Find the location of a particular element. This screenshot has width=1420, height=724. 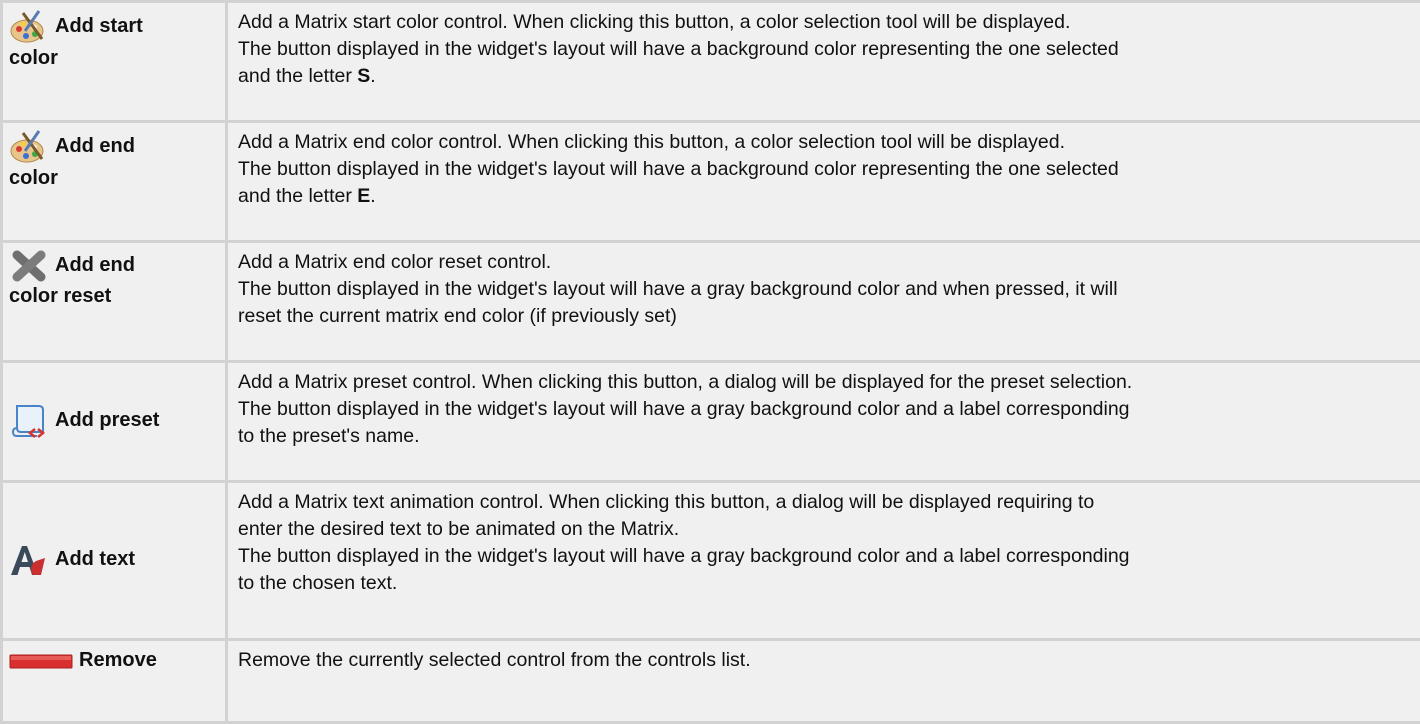

label-cell: Add preset is located at coordinates (114, 422).